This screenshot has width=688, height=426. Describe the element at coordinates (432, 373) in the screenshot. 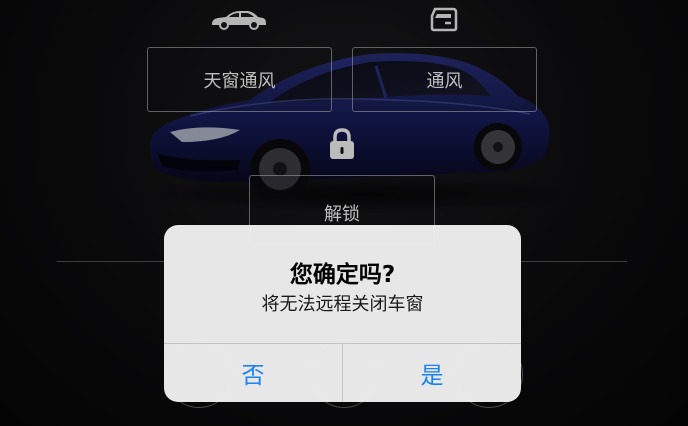

I see `confirm-button: 是` at that location.